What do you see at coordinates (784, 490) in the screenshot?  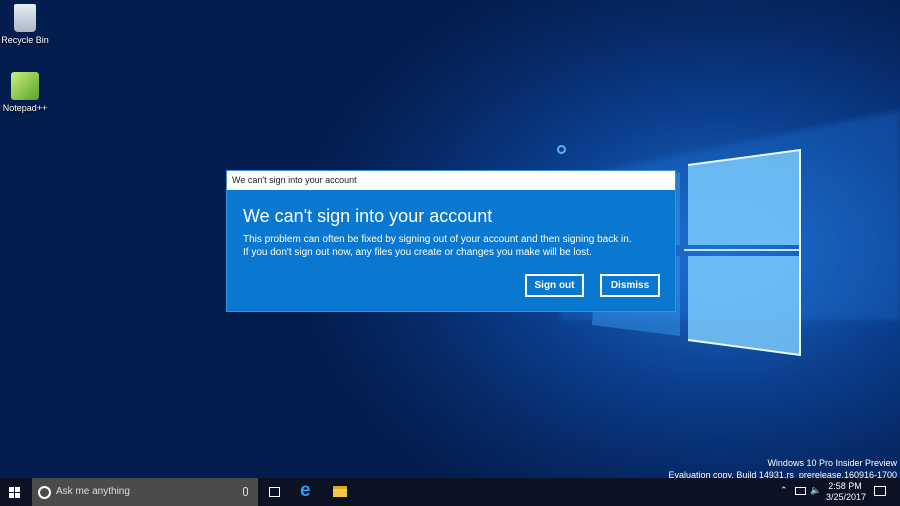 I see `show-hidden-icons-chevron-icon: ⌃` at bounding box center [784, 490].